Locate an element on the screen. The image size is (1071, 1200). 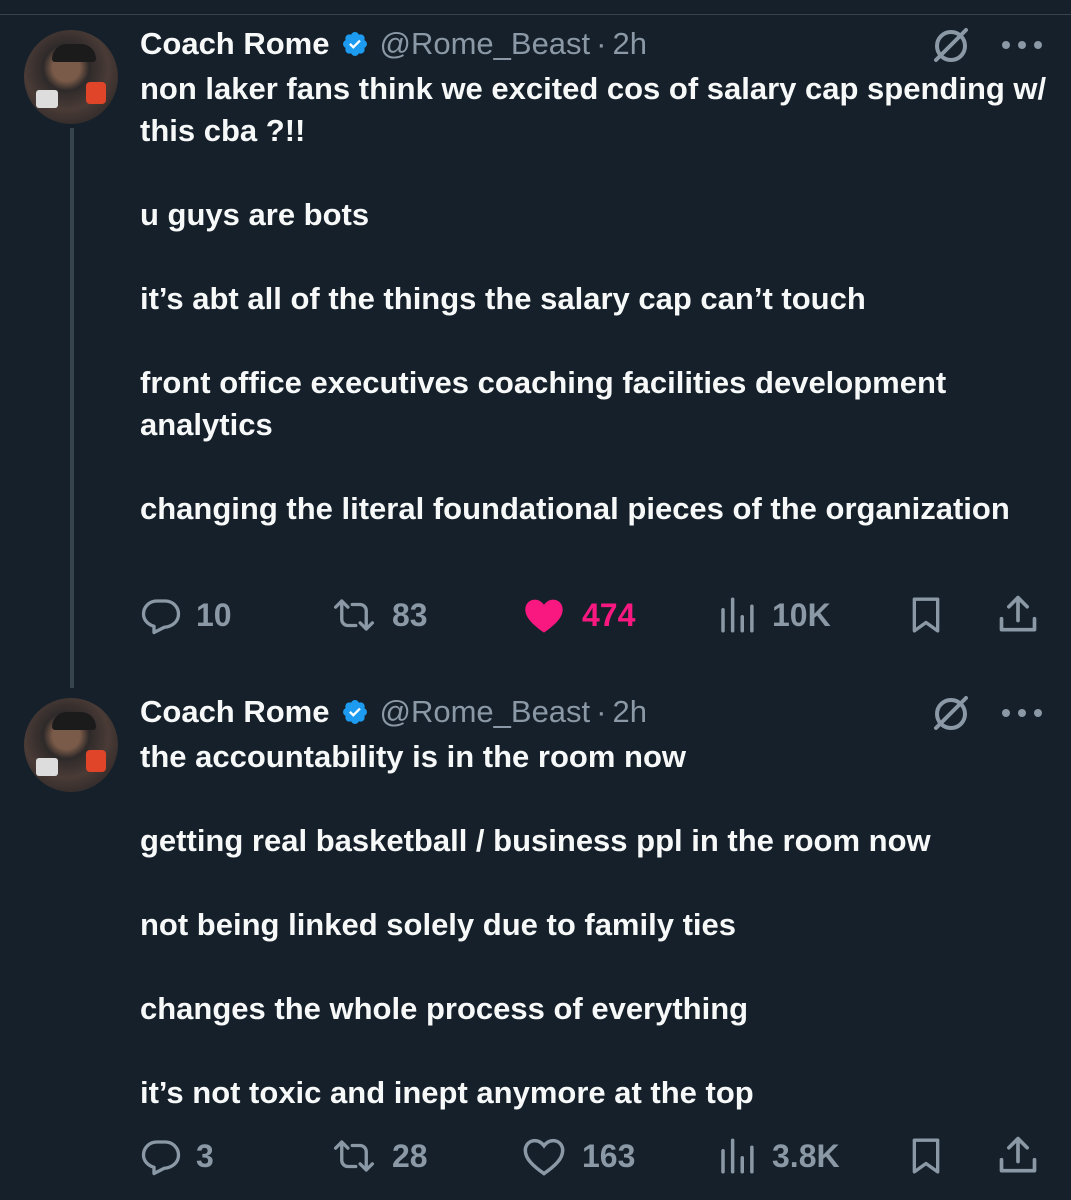
reply-count: 10 is located at coordinates (214, 614).